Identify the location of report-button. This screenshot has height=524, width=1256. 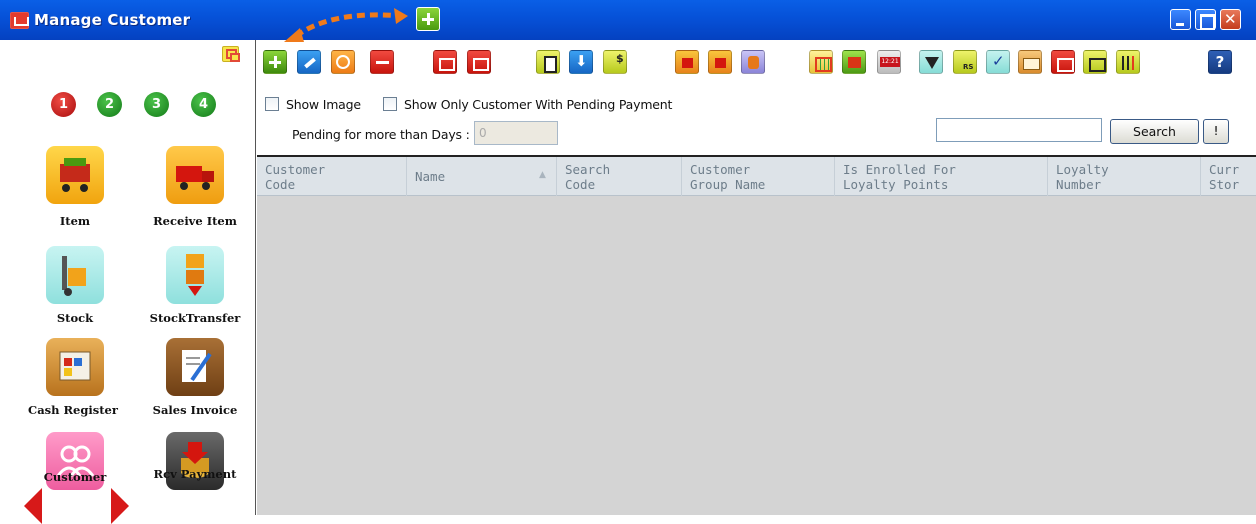
(1128, 62).